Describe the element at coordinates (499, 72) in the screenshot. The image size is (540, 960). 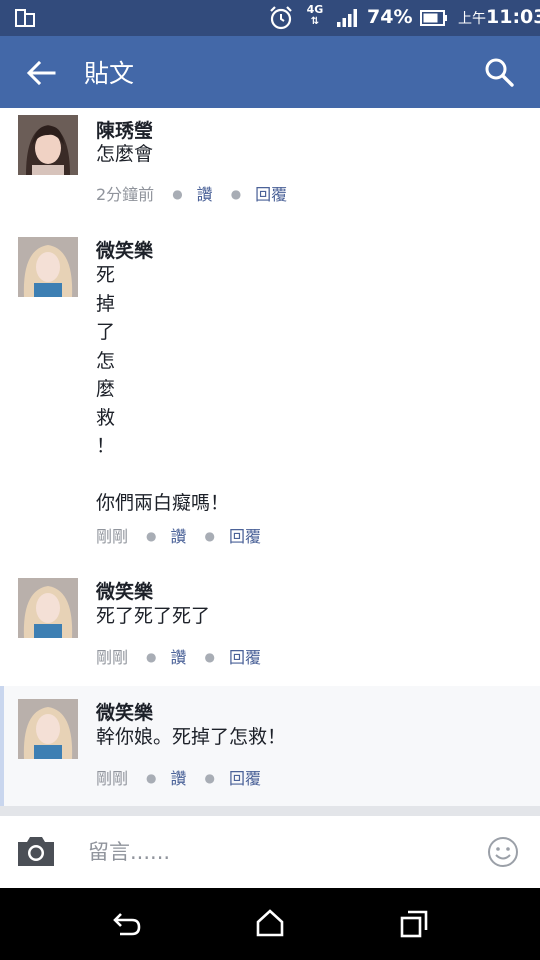
I see `search-icon` at that location.